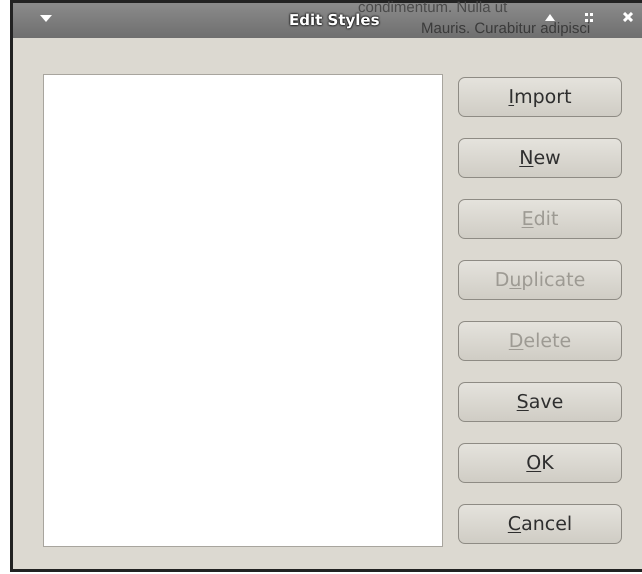  I want to click on window-title: Edit Styles, so click(334, 21).